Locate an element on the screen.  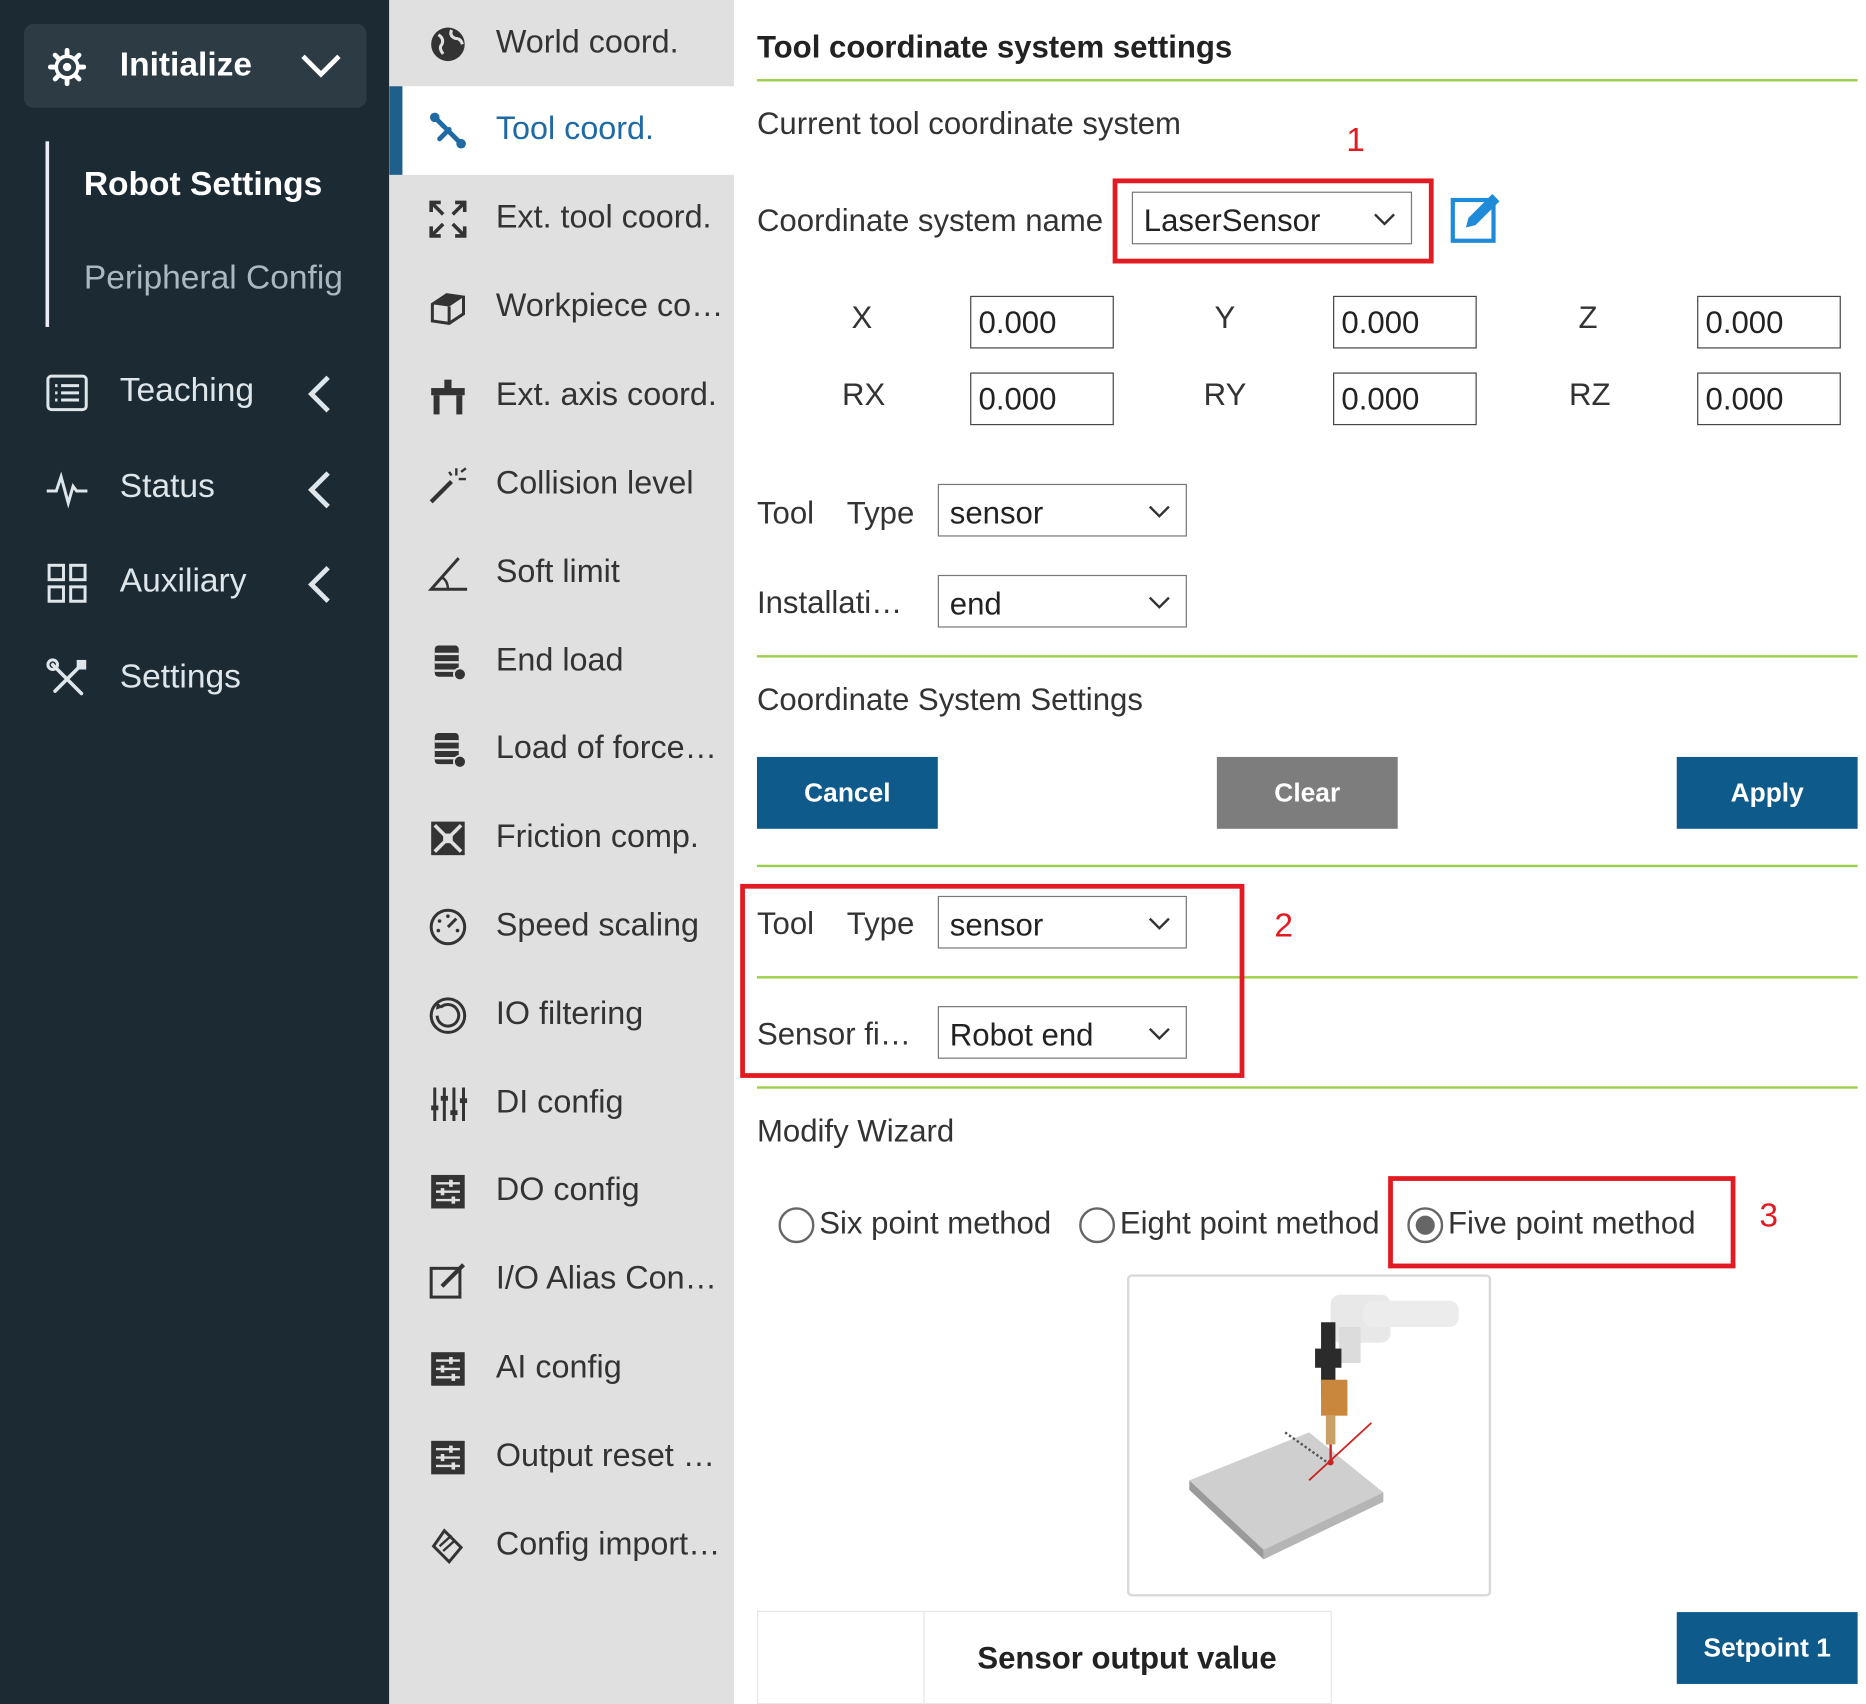
eight-point-radio is located at coordinates (1097, 1225).